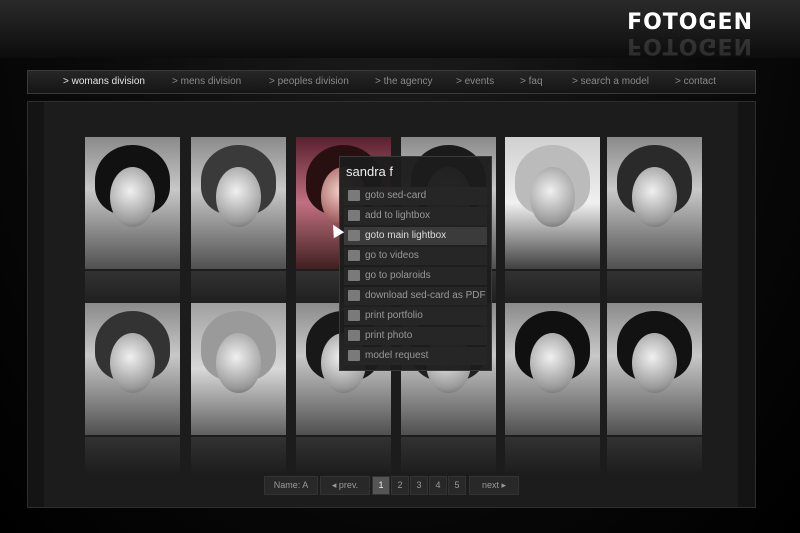 The height and width of the screenshot is (533, 800). Describe the element at coordinates (438, 485) in the screenshot. I see `page-4: 4` at that location.